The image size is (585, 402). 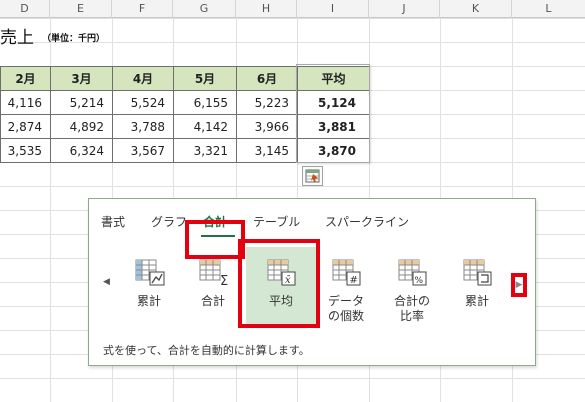 I want to click on tab-formatting: 書式, so click(x=113, y=221).